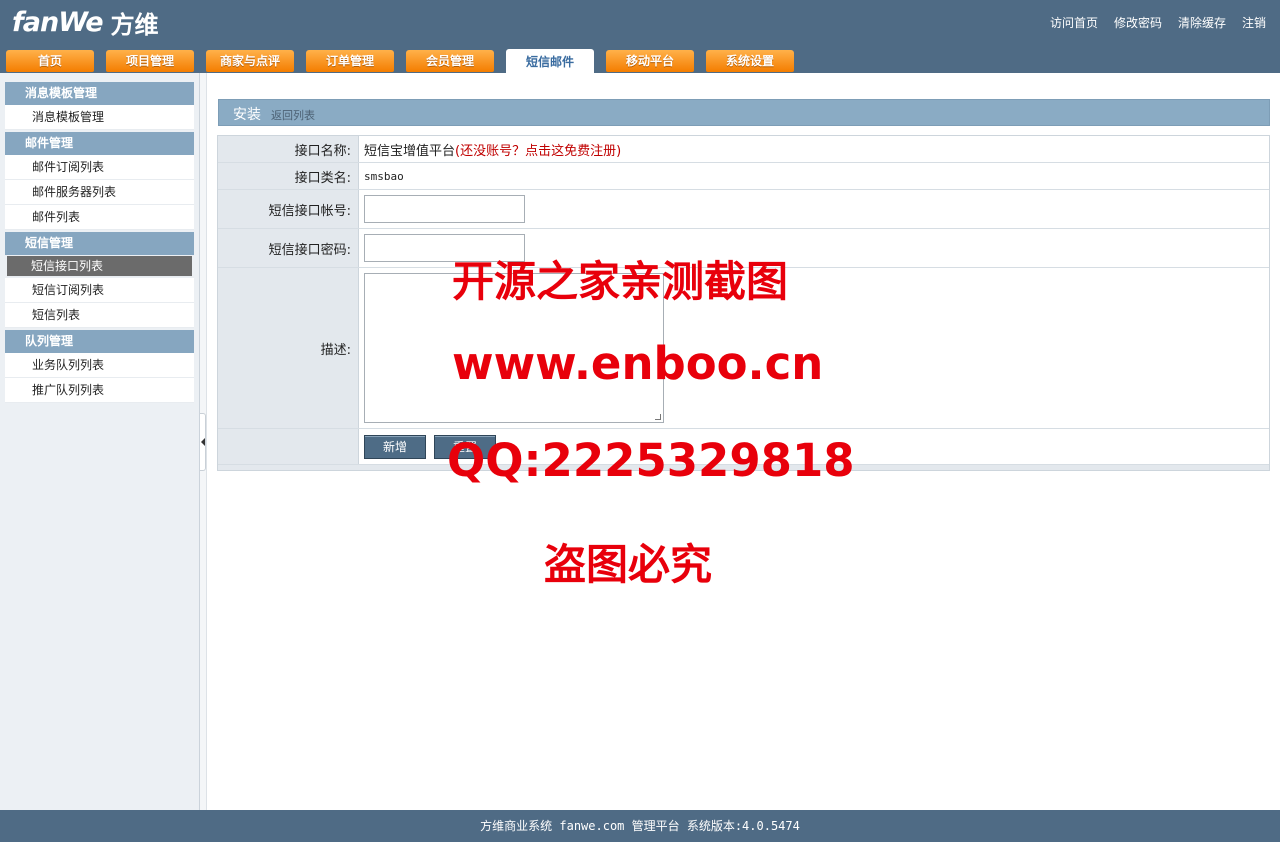 The image size is (1280, 842). What do you see at coordinates (99, 192) in the screenshot?
I see `sidebar-item-email-servers: 邮件服务器列表` at bounding box center [99, 192].